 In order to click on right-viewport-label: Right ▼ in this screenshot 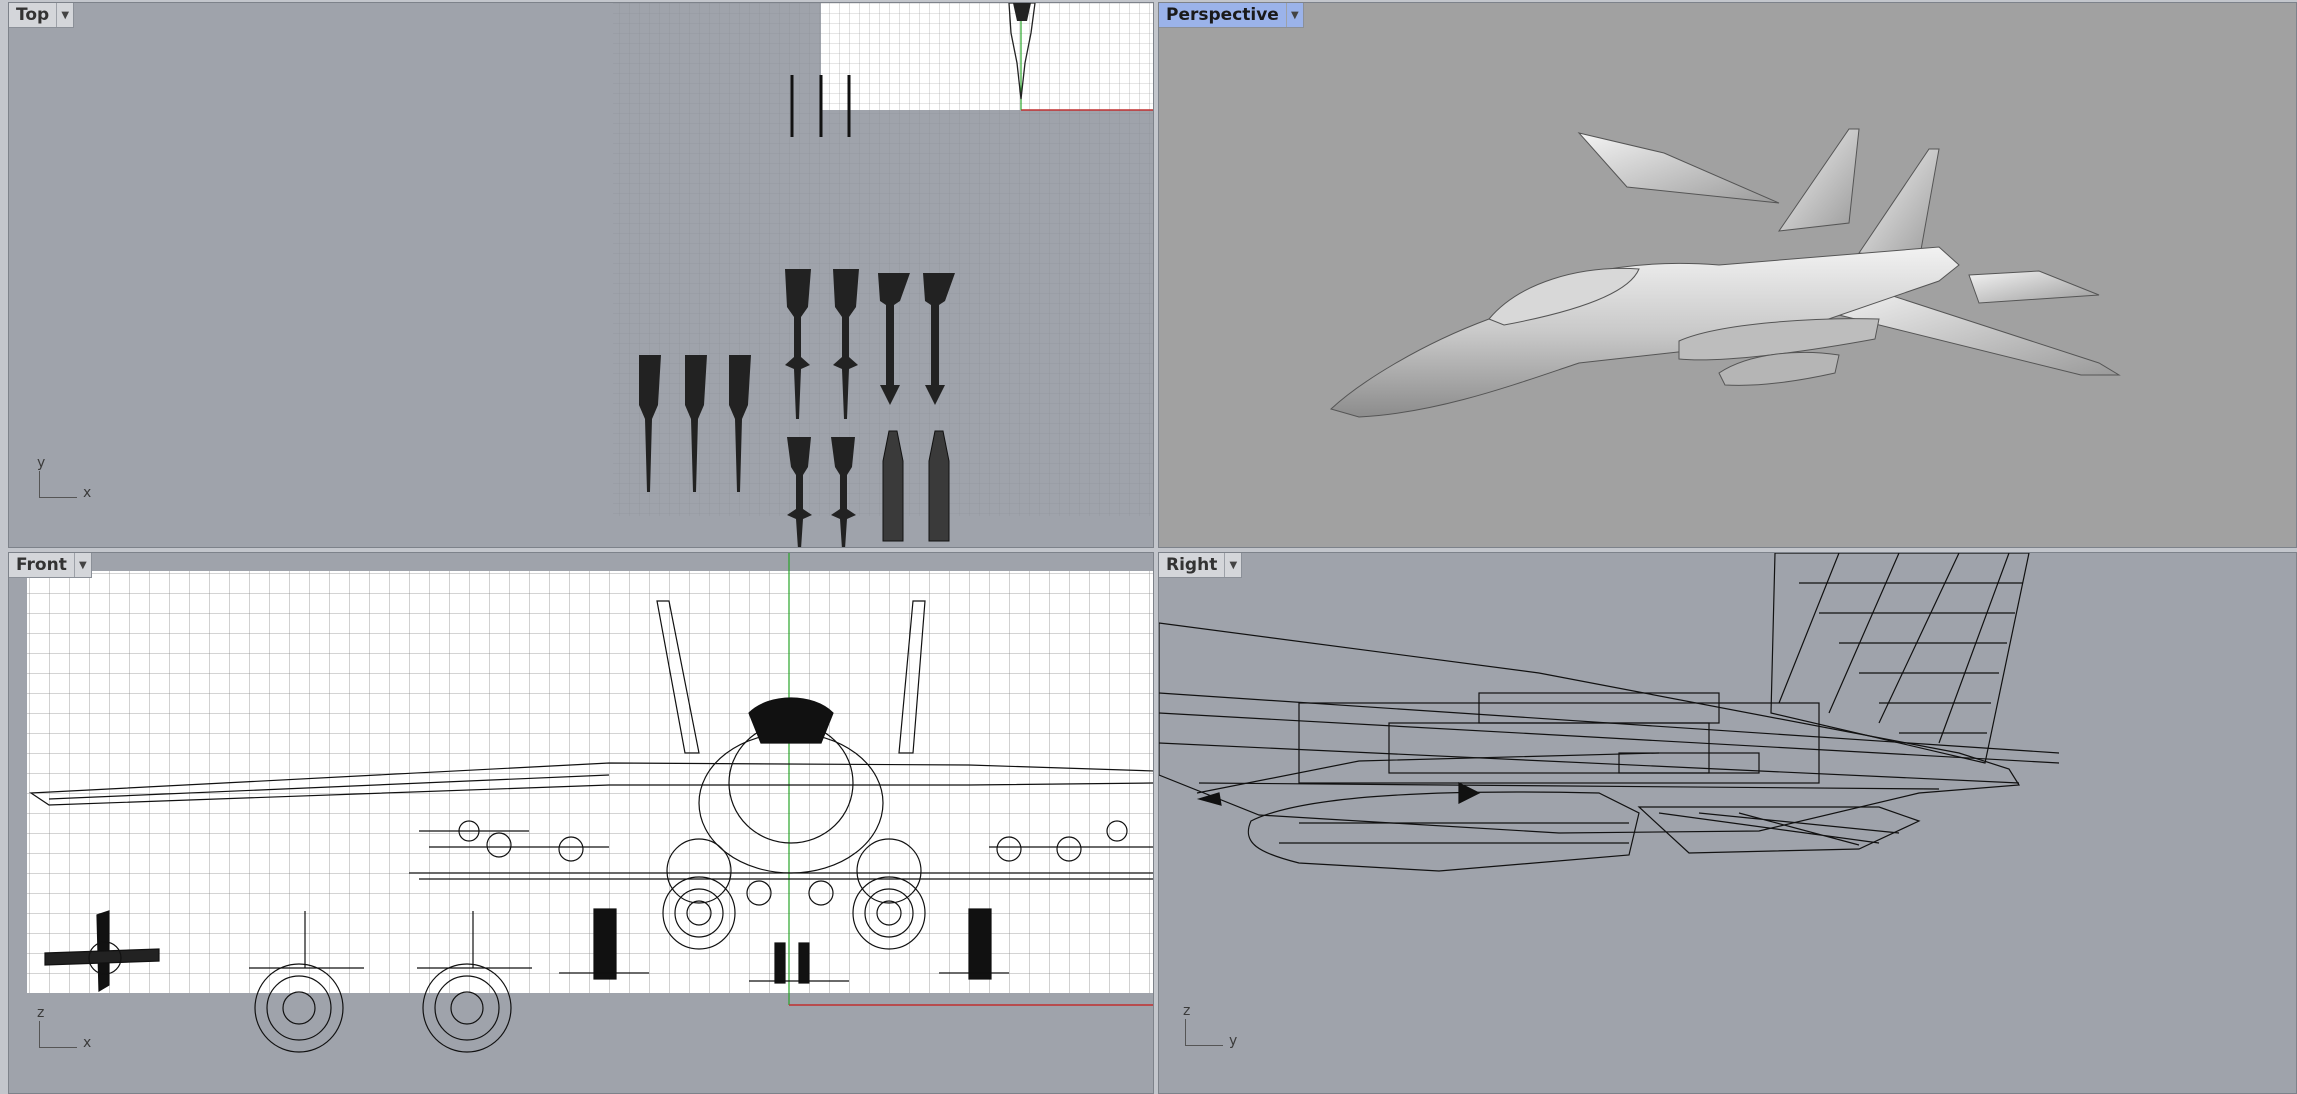, I will do `click(1201, 565)`.